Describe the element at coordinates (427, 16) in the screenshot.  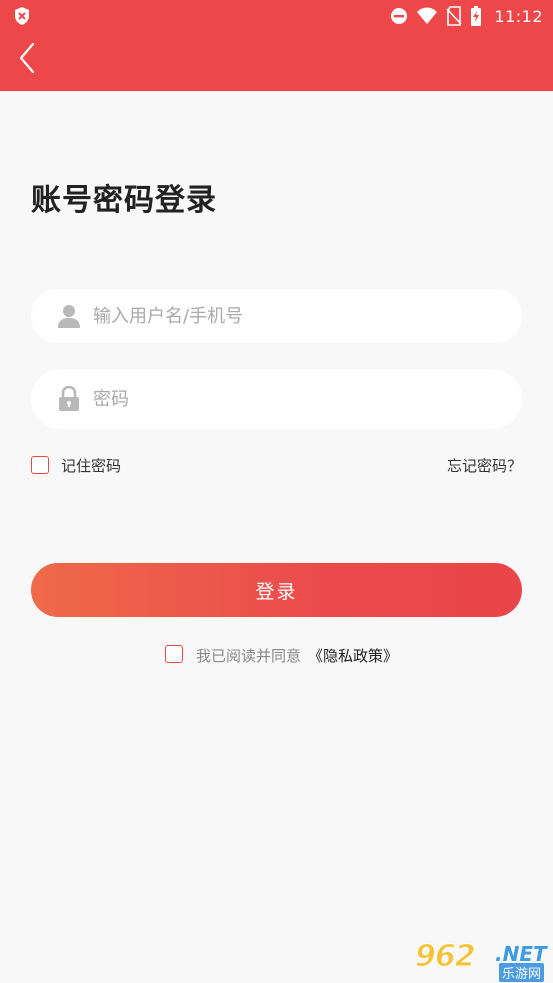
I see `wifi-icon` at that location.